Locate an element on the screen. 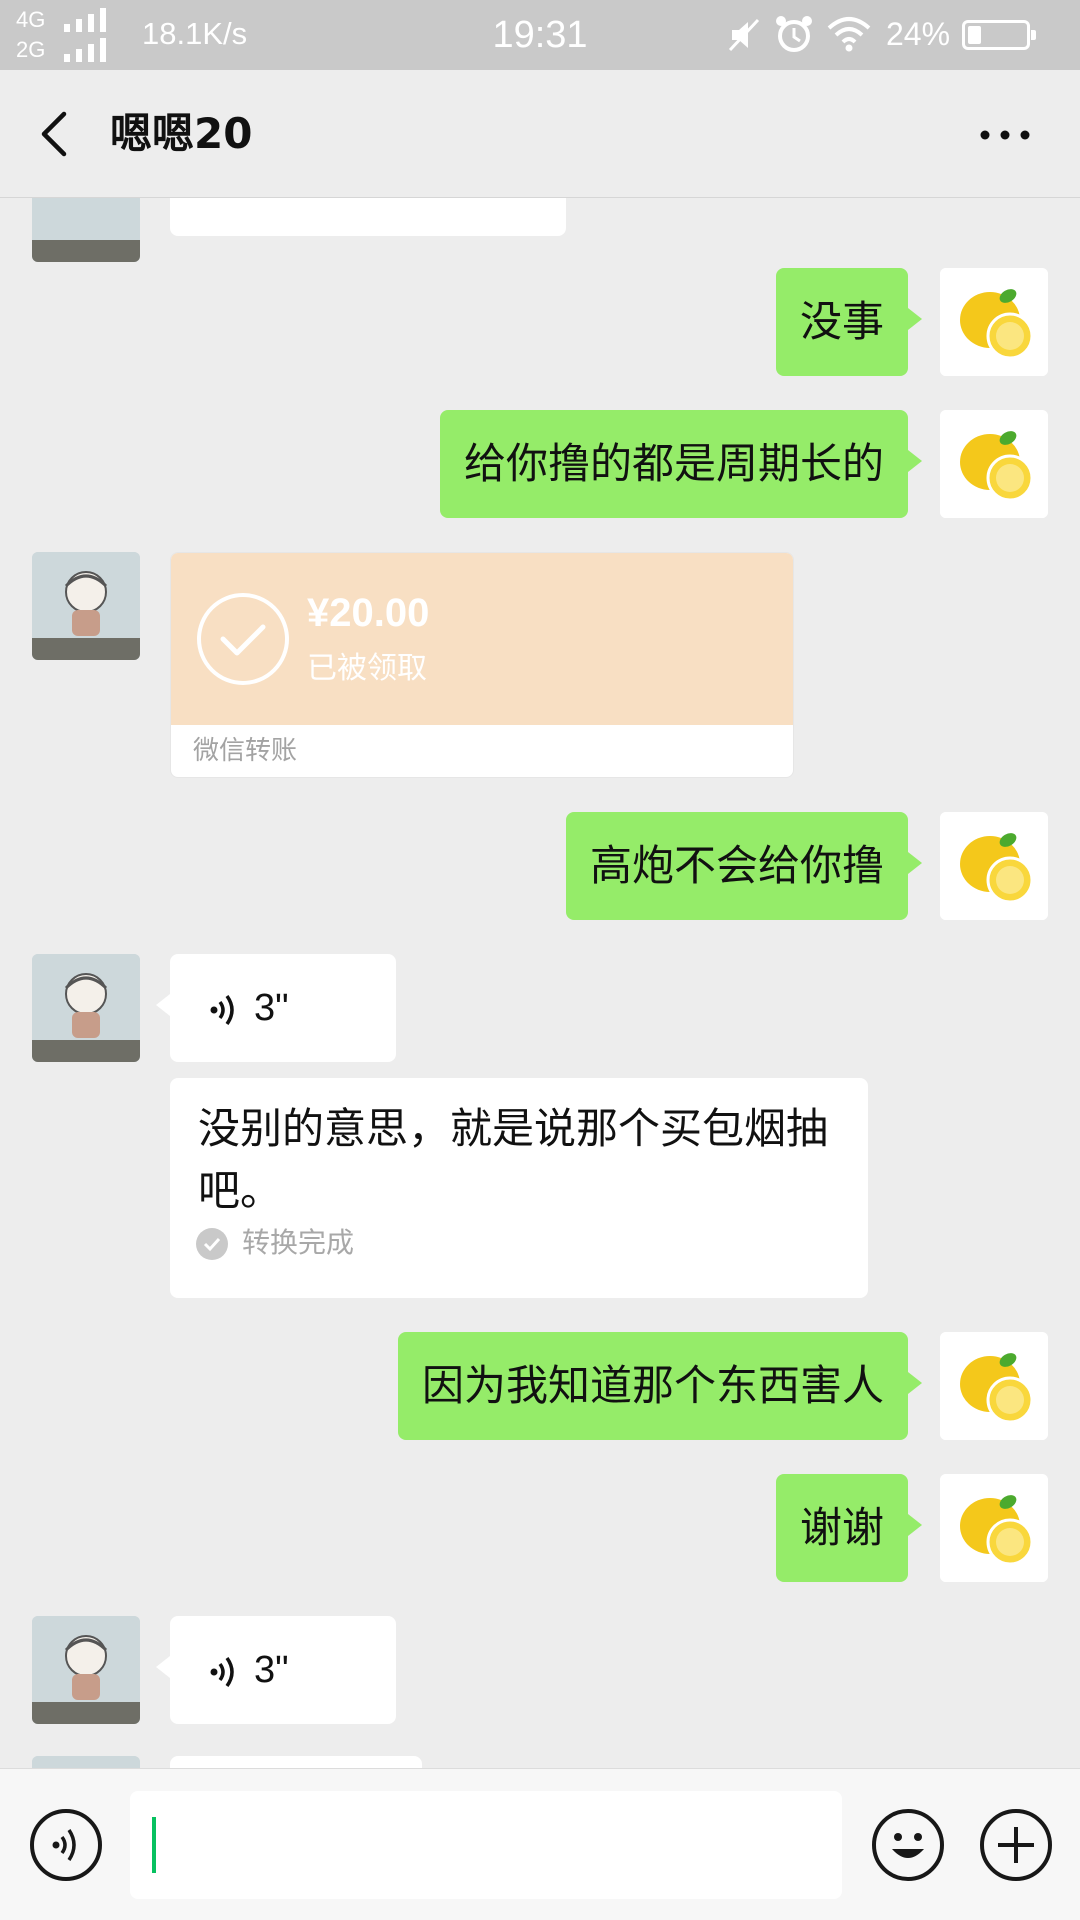 This screenshot has width=1080, height=1920. voice-transcript: 没别的意思，就是说那个买包烟抽吧。 转换完成 is located at coordinates (519, 1188).